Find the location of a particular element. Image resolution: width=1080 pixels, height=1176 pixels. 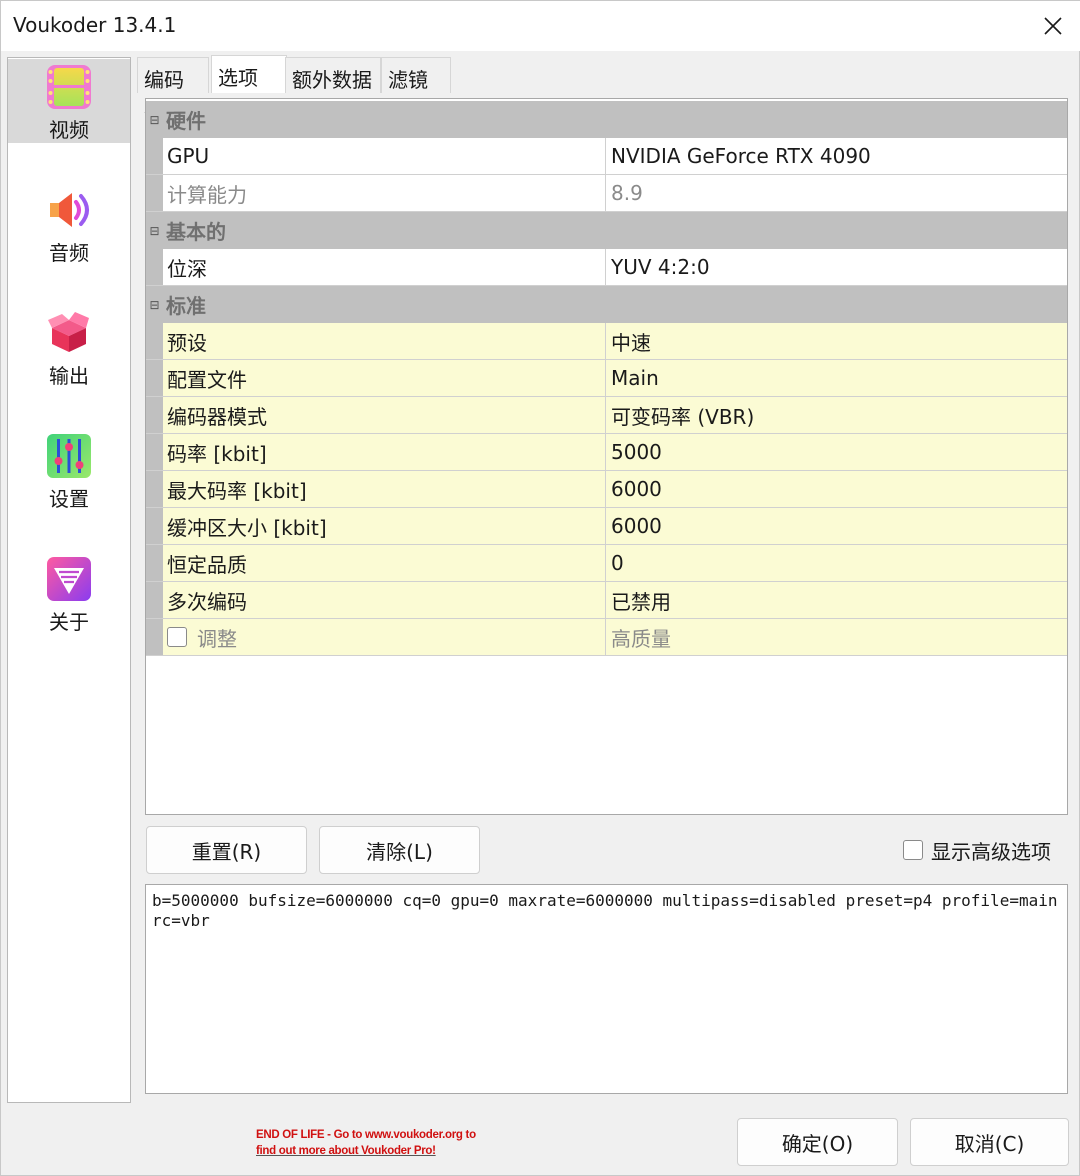

show-advanced-option: 显示高级选项 is located at coordinates (977, 850).